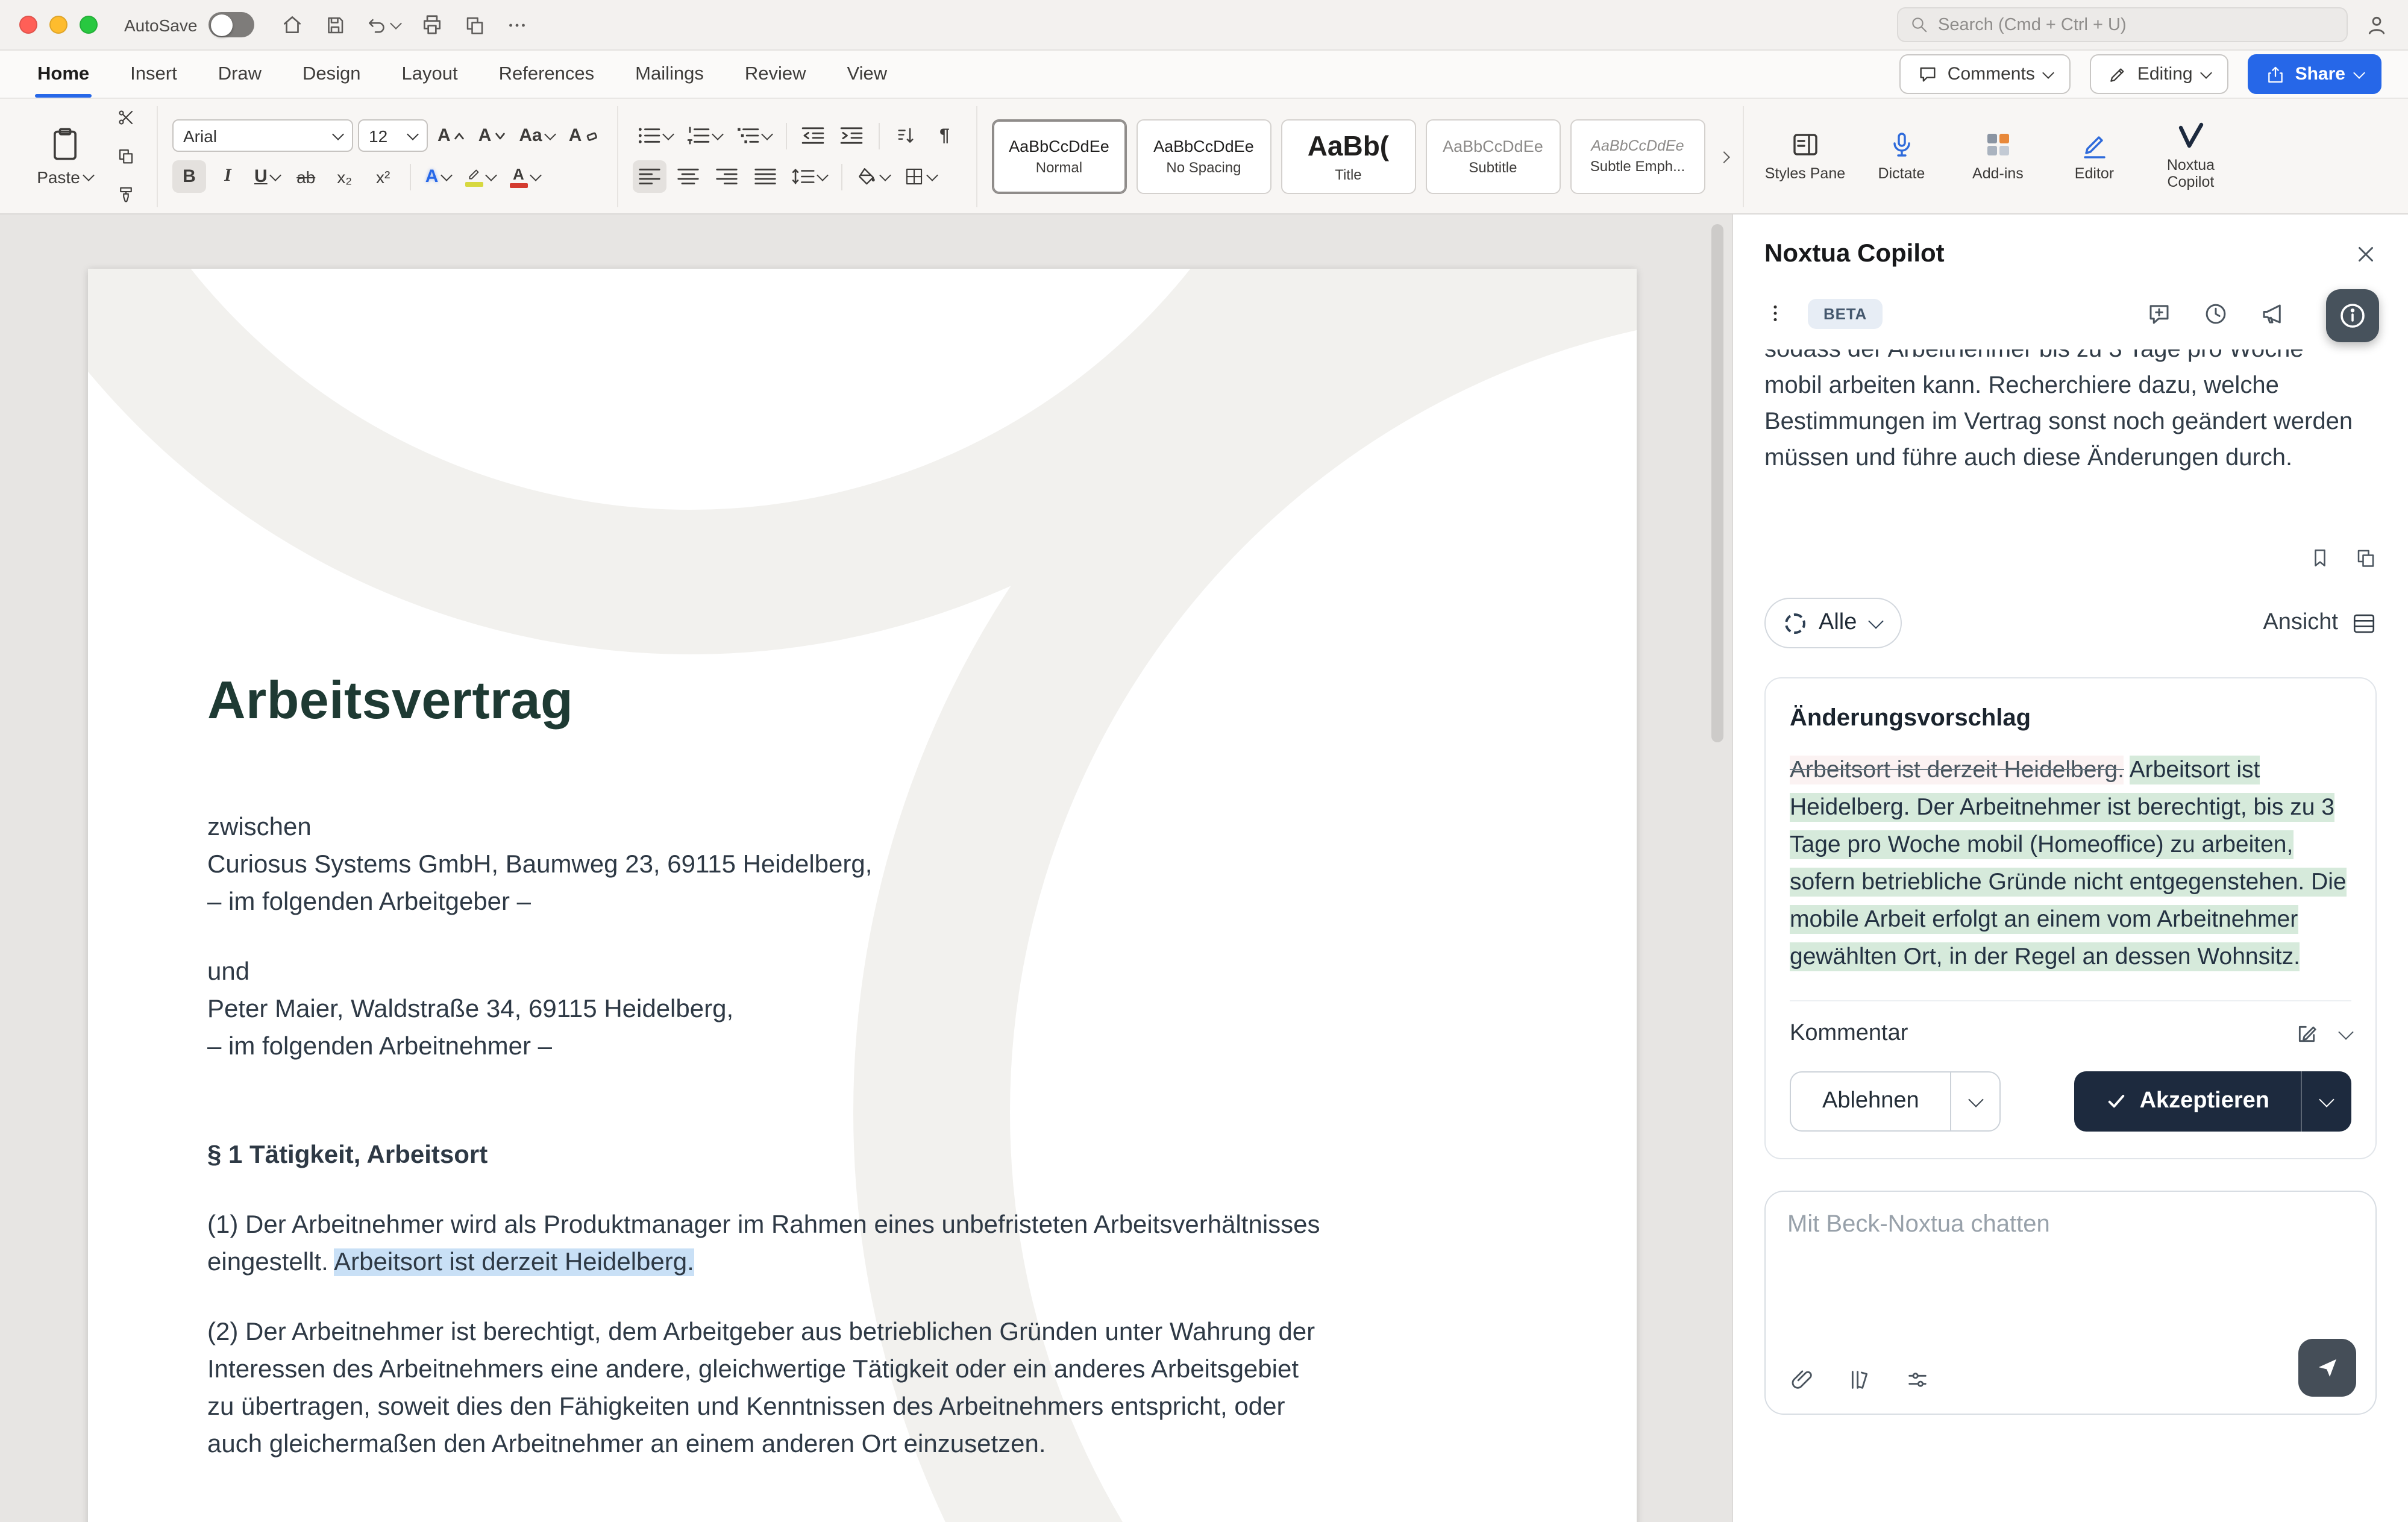 The width and height of the screenshot is (2408, 1522). Describe the element at coordinates (125, 194) in the screenshot. I see `format-painter-button` at that location.